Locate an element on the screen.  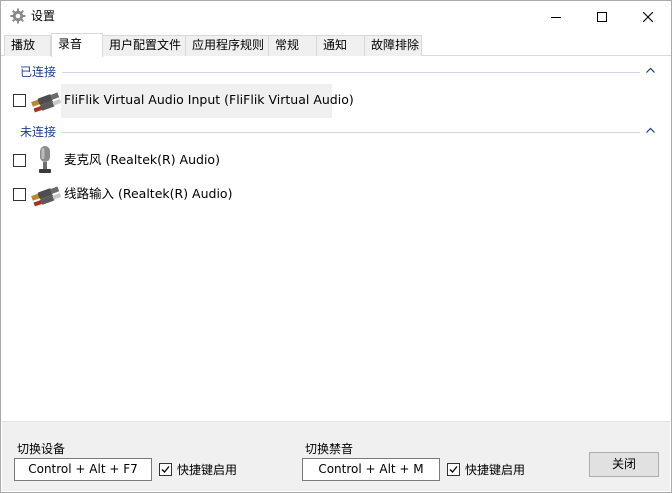
close-window-button is located at coordinates (648, 16).